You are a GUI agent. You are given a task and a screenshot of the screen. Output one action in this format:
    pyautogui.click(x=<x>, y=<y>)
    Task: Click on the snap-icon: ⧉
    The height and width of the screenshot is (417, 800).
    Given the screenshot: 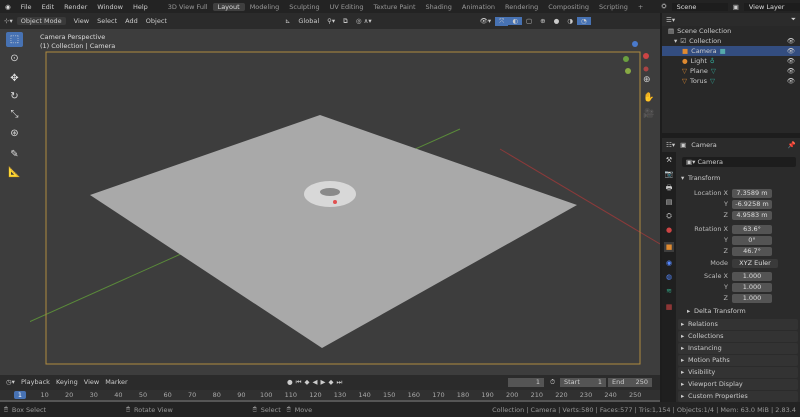 What is the action you would take?
    pyautogui.click(x=345, y=21)
    